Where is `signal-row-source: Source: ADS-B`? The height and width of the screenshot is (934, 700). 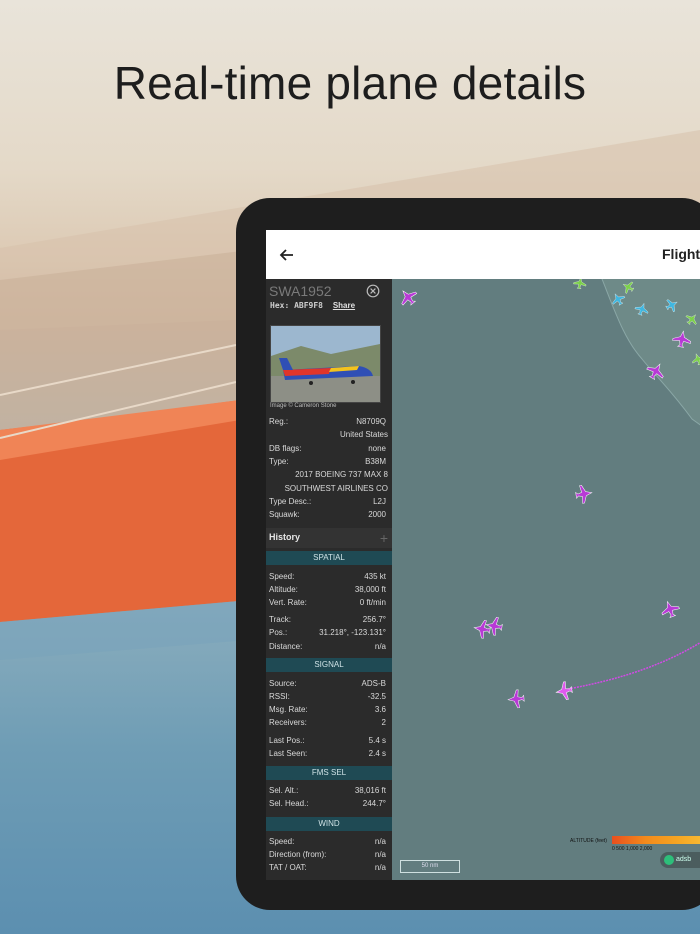 signal-row-source: Source: ADS-B is located at coordinates (327, 683).